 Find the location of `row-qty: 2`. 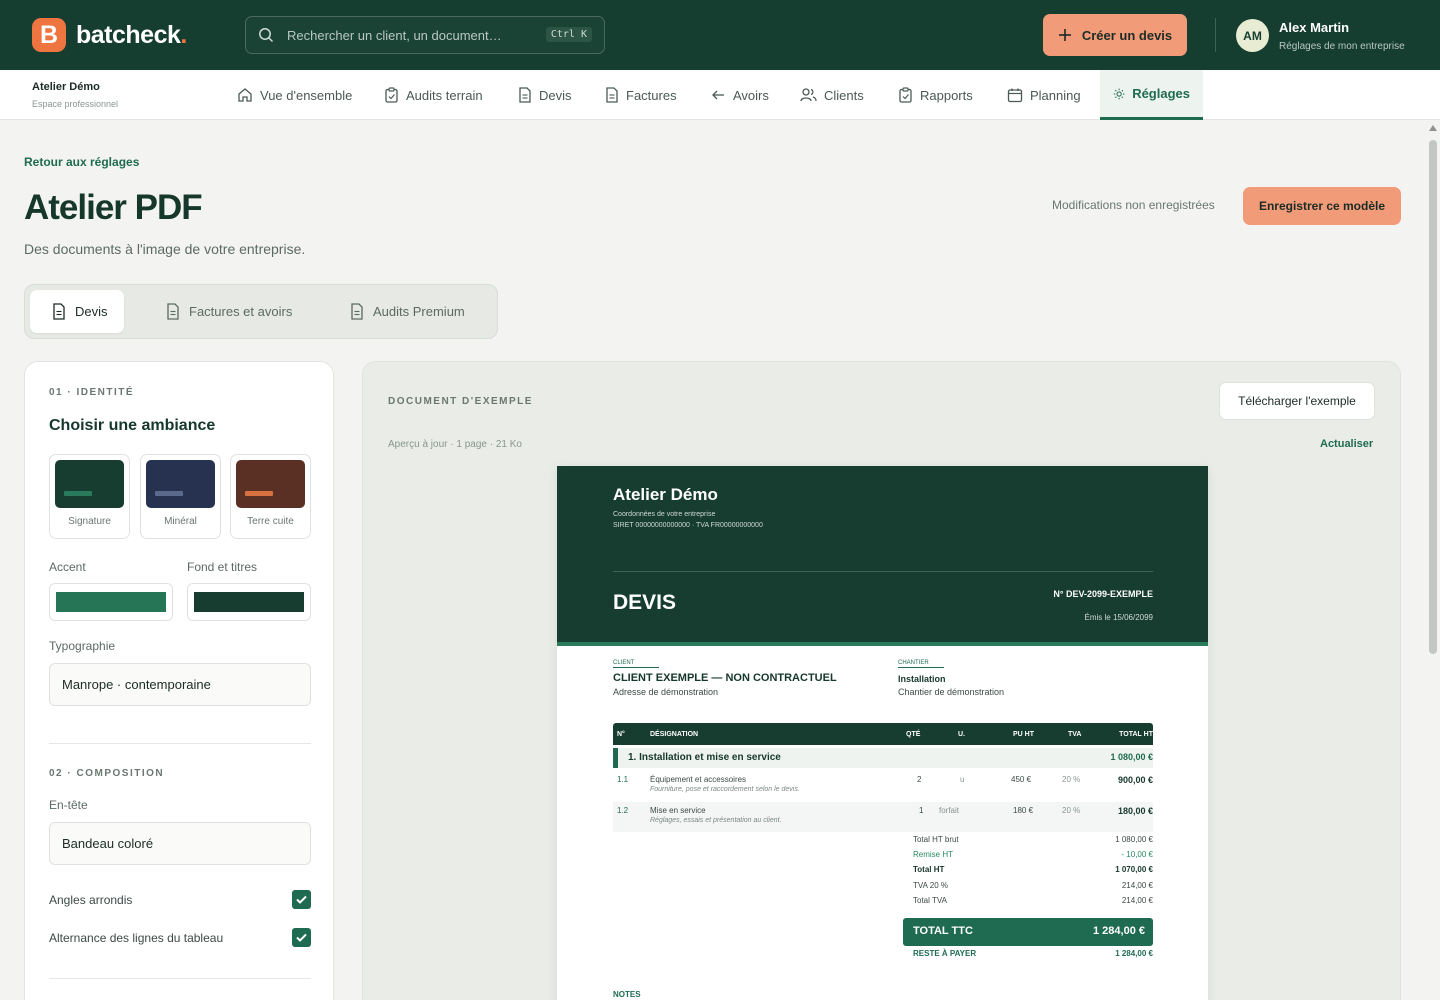

row-qty: 2 is located at coordinates (919, 779).